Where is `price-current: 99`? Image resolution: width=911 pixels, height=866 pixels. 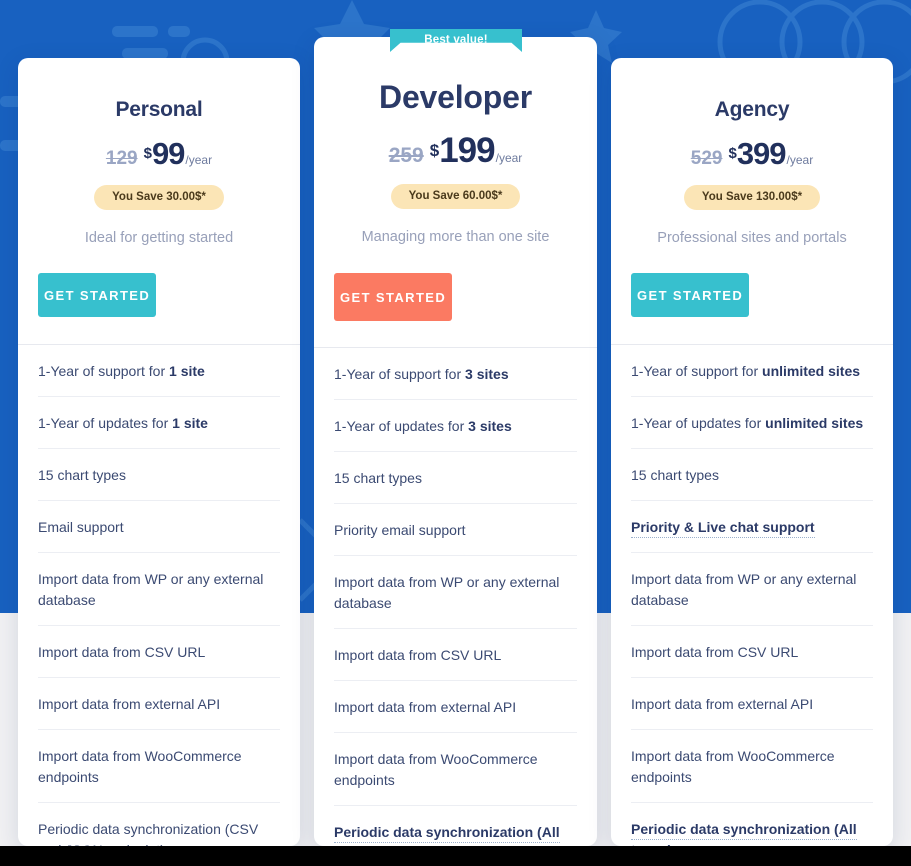
price-current: 99 is located at coordinates (168, 153).